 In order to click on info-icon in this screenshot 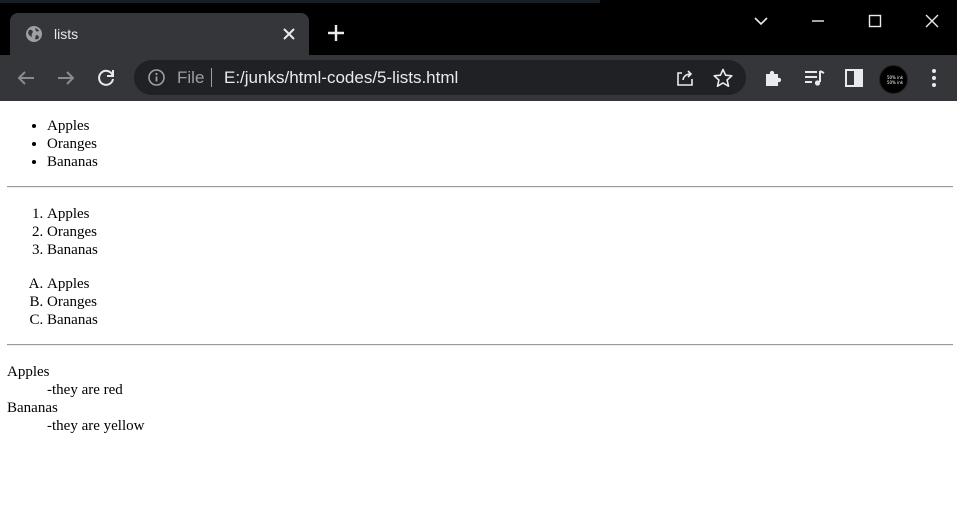, I will do `click(156, 77)`.